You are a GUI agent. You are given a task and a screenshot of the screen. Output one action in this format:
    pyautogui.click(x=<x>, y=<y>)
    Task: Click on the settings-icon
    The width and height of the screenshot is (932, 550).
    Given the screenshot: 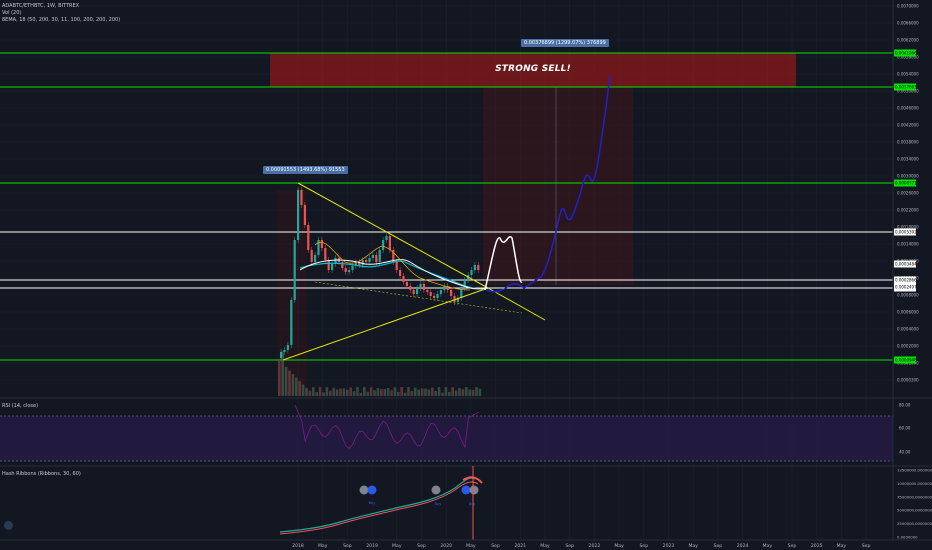 What is the action you would take?
    pyautogui.click(x=8, y=525)
    